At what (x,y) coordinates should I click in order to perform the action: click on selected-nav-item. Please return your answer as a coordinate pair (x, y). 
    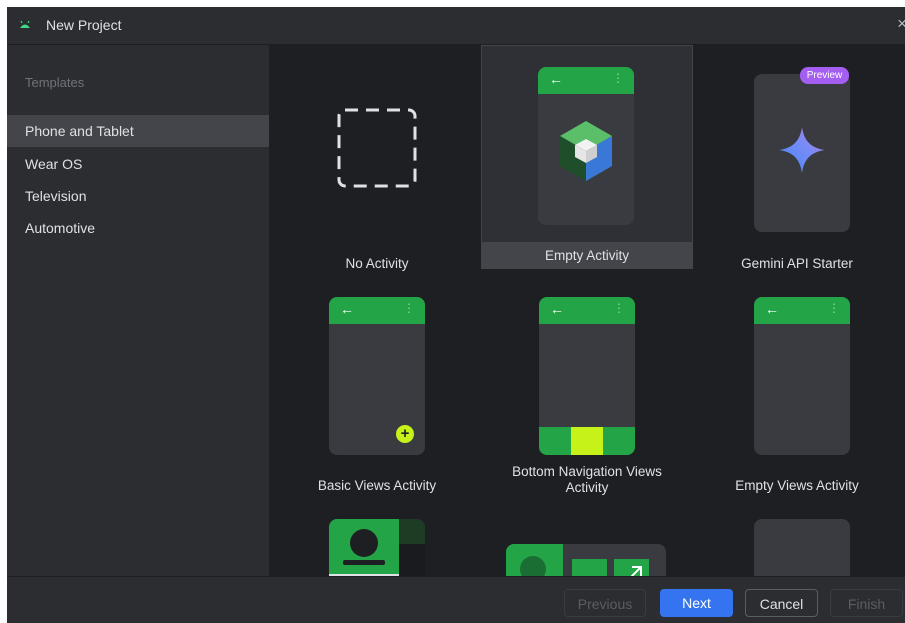
    Looking at the image, I should click on (587, 441).